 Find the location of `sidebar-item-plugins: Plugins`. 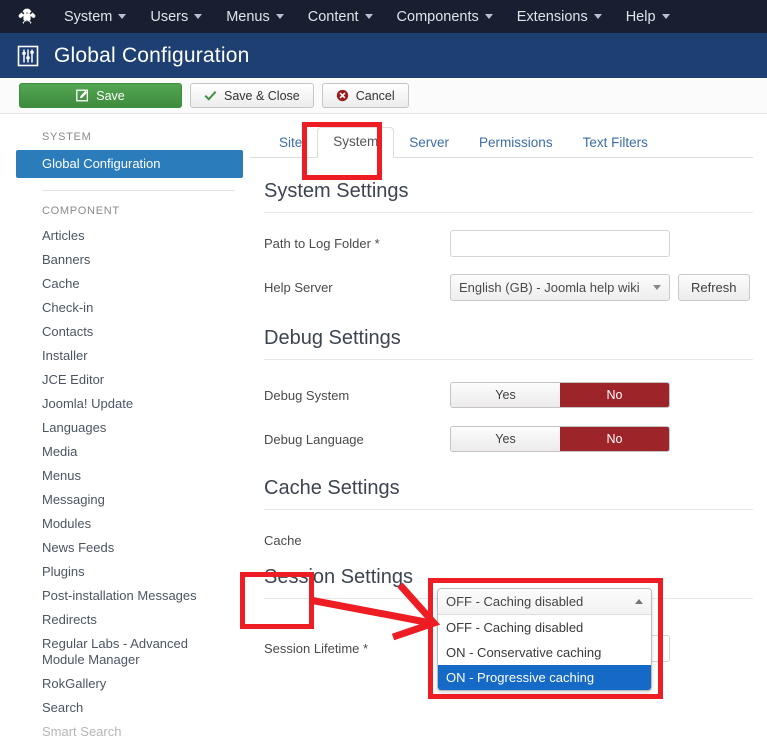

sidebar-item-plugins: Plugins is located at coordinates (125, 572).